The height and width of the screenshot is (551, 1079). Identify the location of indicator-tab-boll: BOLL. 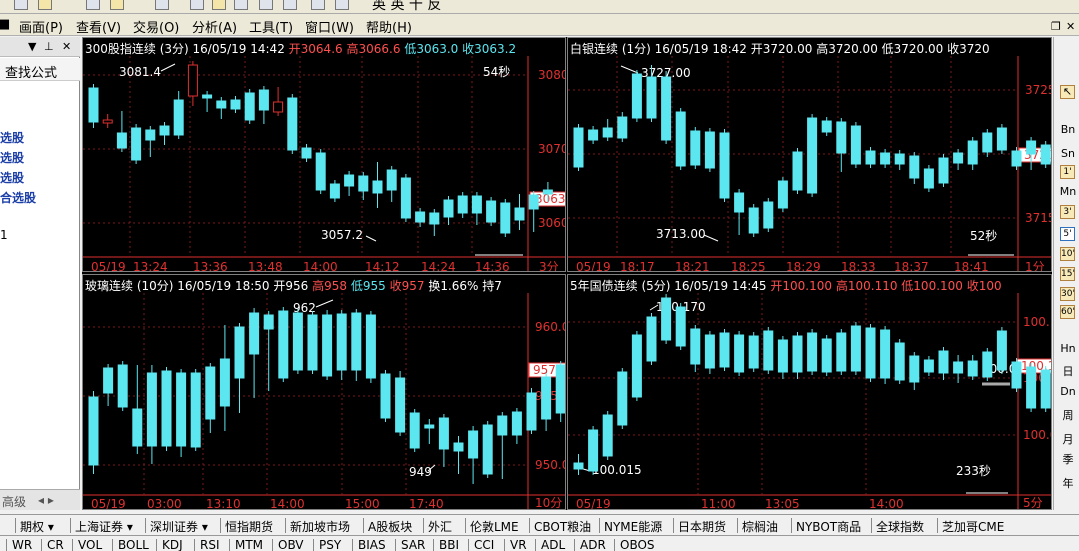
(133, 544).